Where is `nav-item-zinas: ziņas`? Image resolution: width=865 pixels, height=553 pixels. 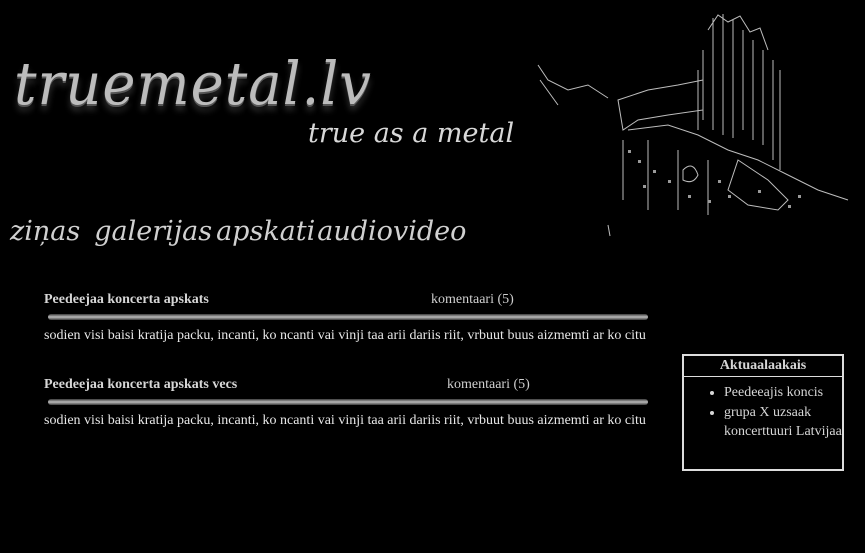
nav-item-zinas: ziņas is located at coordinates (45, 231).